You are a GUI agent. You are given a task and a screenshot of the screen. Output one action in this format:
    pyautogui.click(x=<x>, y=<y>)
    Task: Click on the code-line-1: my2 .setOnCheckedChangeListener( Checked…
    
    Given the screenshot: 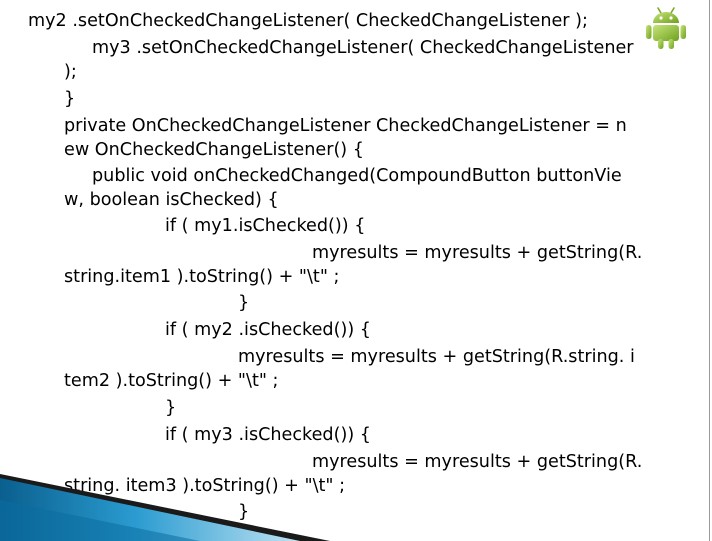 What is the action you would take?
    pyautogui.click(x=308, y=21)
    